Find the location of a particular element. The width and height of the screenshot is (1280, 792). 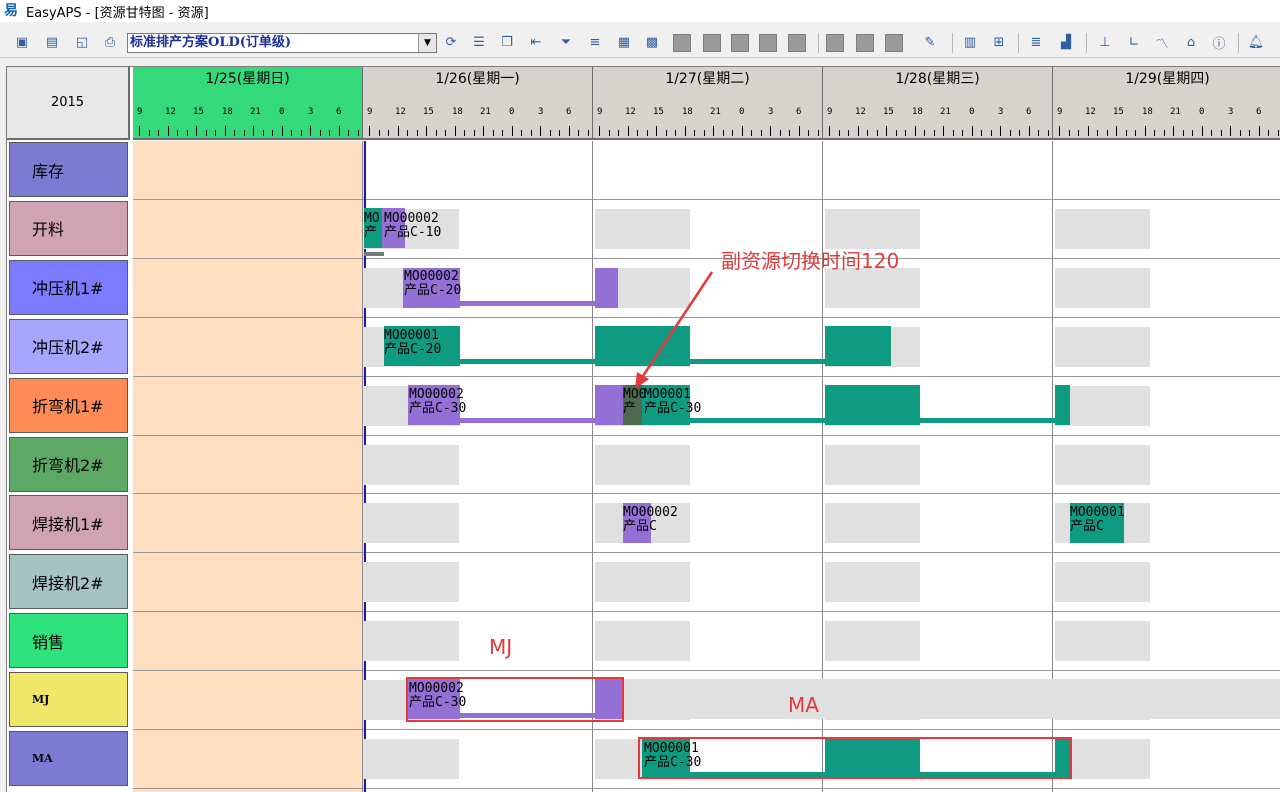

resource-row-header: 折弯机2# is located at coordinates (68, 464).